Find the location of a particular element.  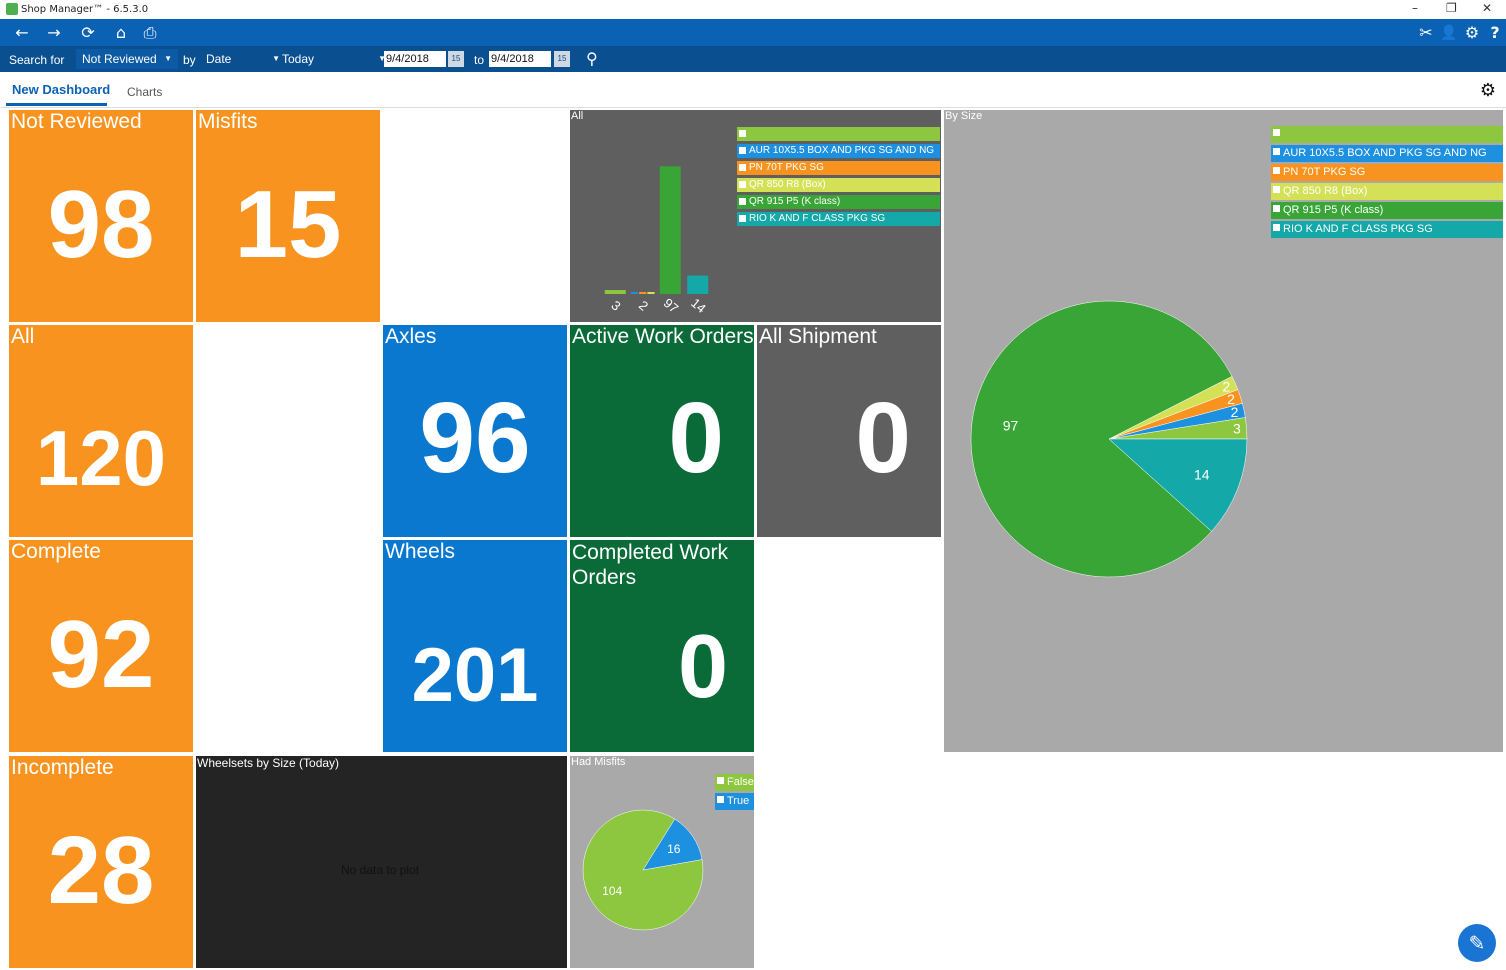

tile-not-reviewed: Not Reviewed 98 is located at coordinates (101, 216).